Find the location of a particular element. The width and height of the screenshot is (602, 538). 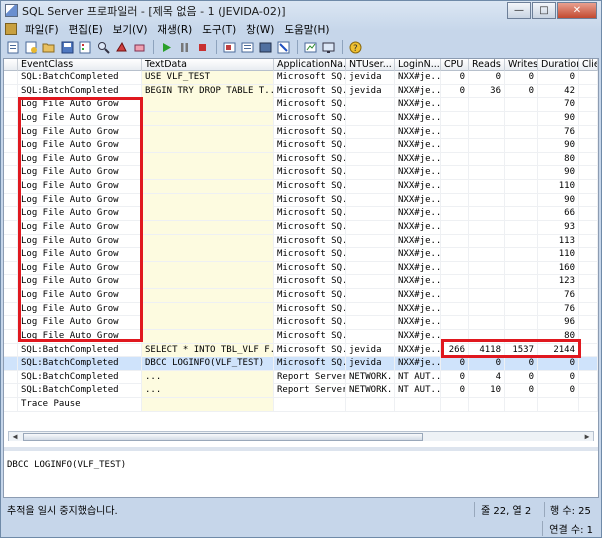

pause-icon is located at coordinates (184, 47).